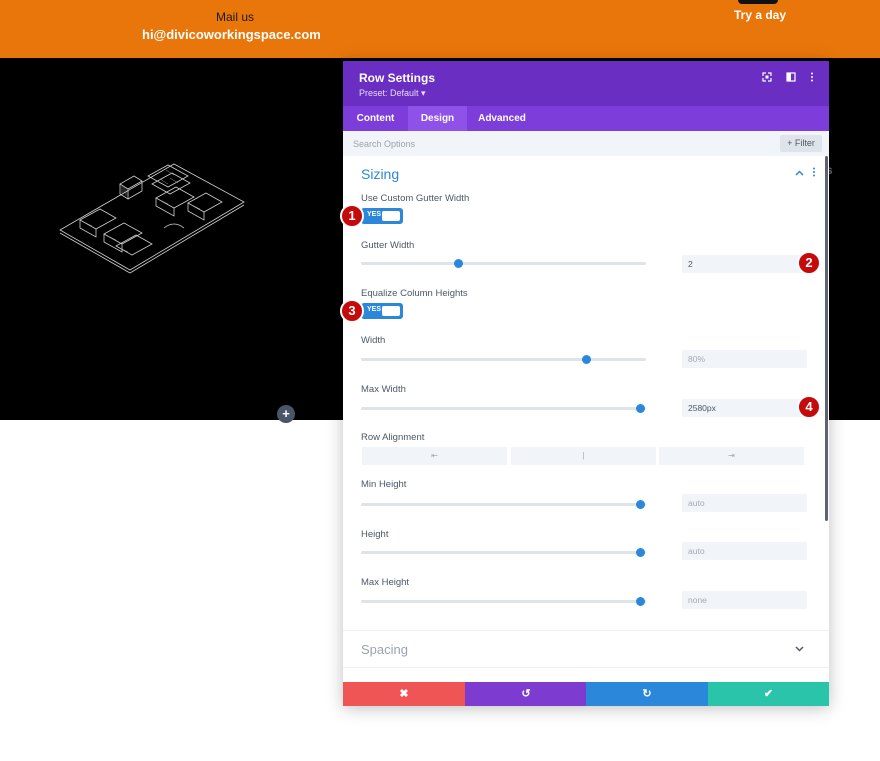 This screenshot has width=880, height=761. I want to click on use-custom-gutter-label: Use Custom Gutter Width, so click(415, 198).